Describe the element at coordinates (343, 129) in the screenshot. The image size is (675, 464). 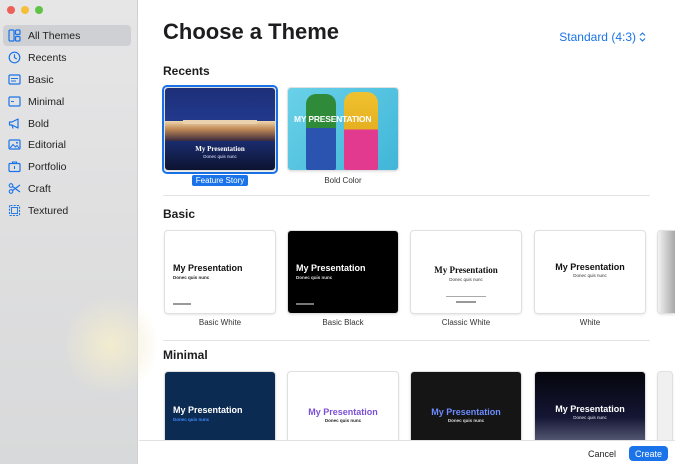
I see `theme-thumbnail-bold-color: MY PRESENTATION` at that location.